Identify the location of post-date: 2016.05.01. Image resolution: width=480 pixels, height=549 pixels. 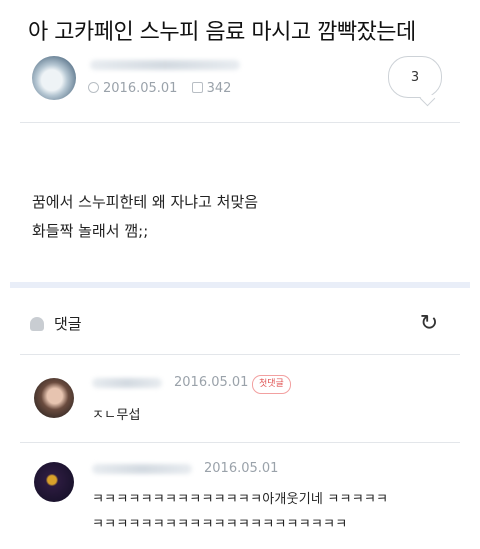
(140, 88).